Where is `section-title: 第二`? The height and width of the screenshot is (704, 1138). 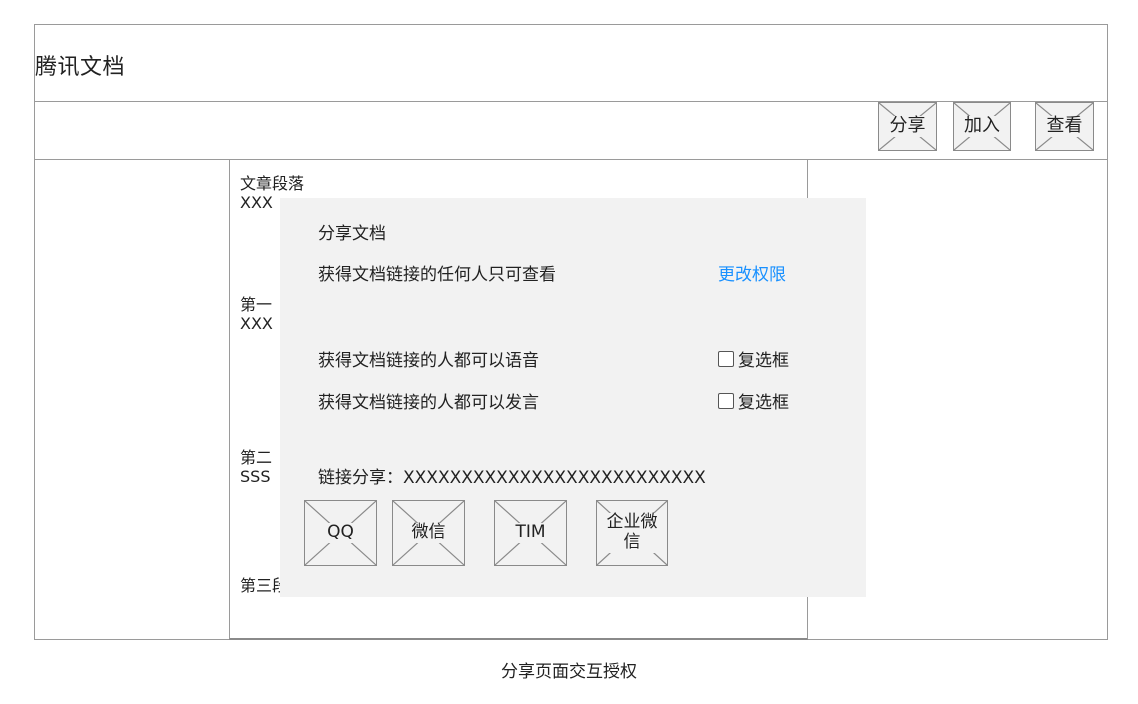
section-title: 第二 is located at coordinates (256, 457).